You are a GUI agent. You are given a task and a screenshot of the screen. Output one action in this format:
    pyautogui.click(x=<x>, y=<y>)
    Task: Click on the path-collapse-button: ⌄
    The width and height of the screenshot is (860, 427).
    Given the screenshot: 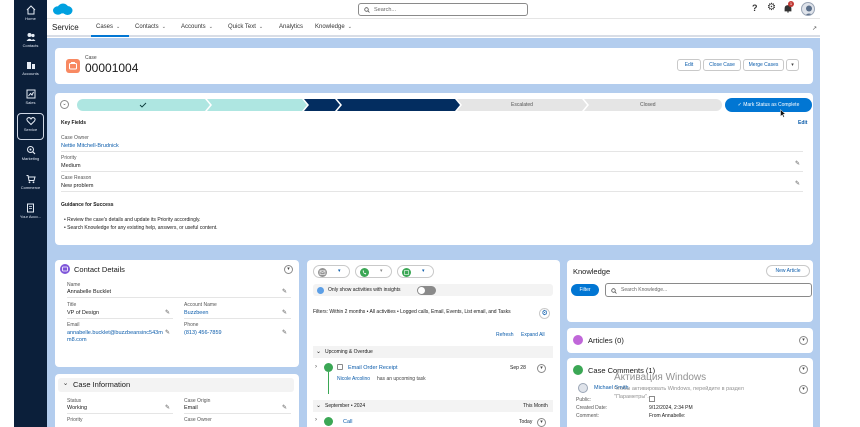 What is the action you would take?
    pyautogui.click(x=64, y=104)
    